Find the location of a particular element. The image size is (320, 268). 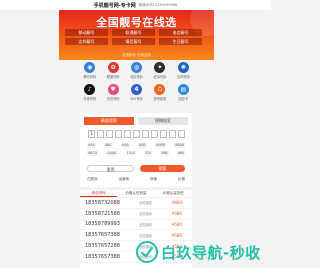

lucky-icon: ✺ is located at coordinates (183, 67).